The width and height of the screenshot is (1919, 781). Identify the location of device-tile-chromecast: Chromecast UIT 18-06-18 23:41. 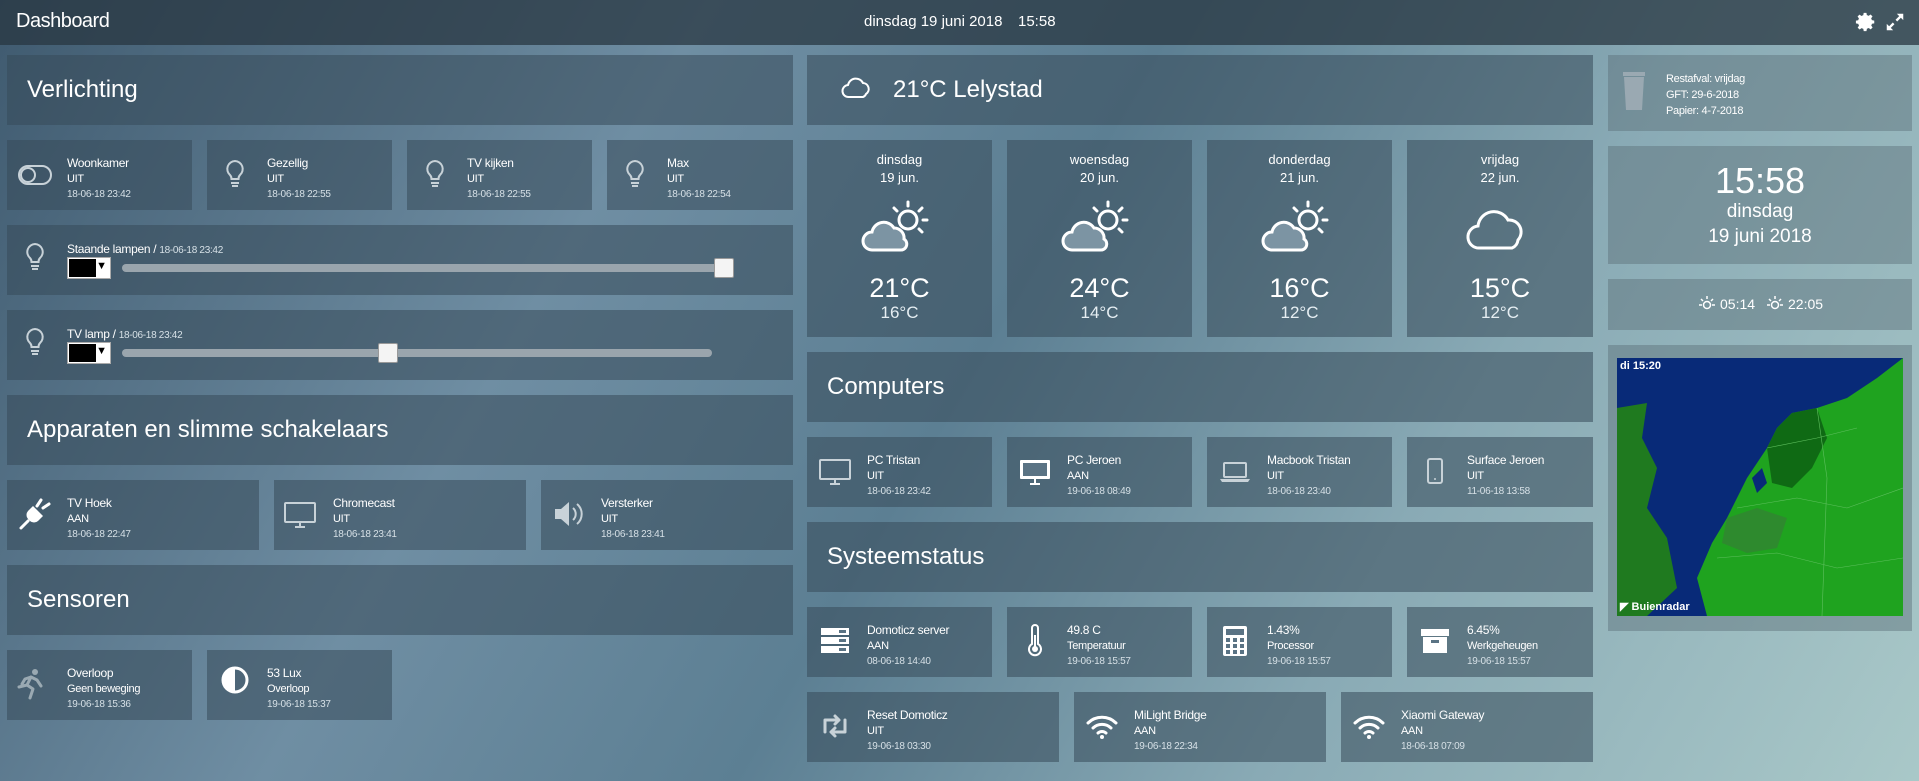
(400, 515).